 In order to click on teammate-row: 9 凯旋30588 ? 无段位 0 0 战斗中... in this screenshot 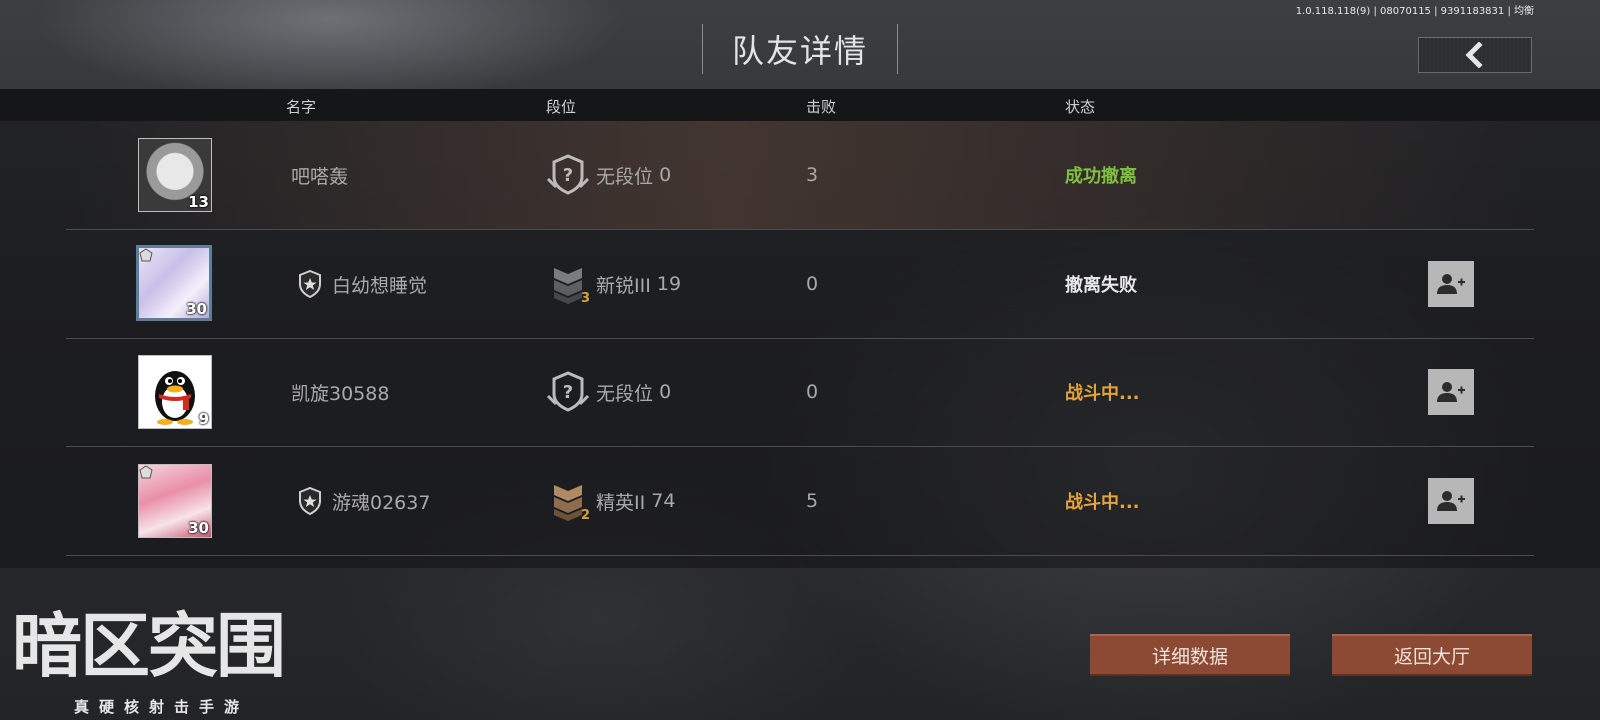, I will do `click(800, 392)`.